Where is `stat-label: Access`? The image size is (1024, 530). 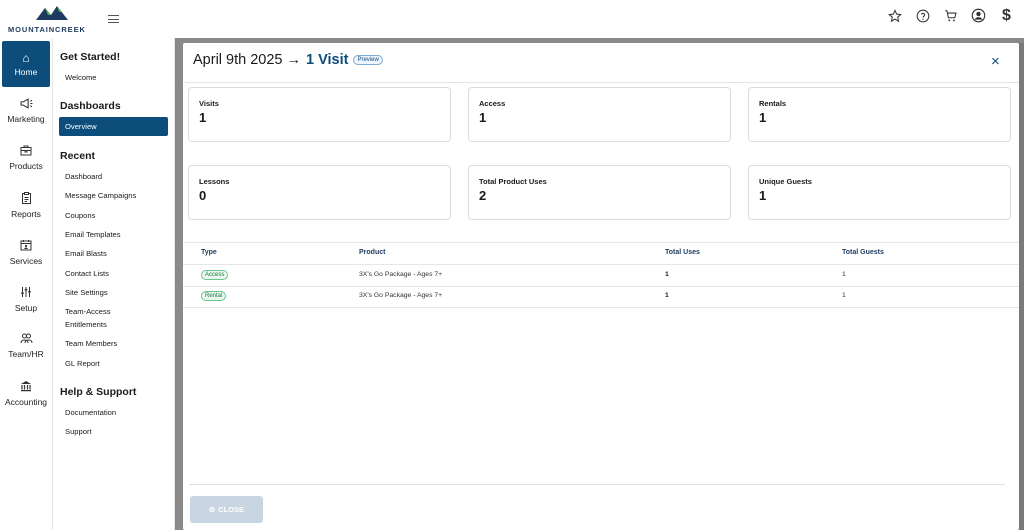 stat-label: Access is located at coordinates (492, 103).